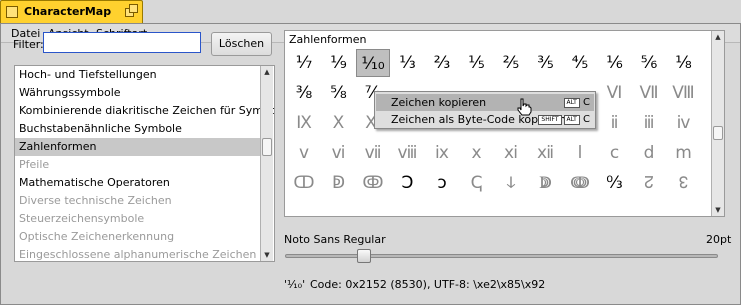  I want to click on glyph-cell: ↂ, so click(373, 183).